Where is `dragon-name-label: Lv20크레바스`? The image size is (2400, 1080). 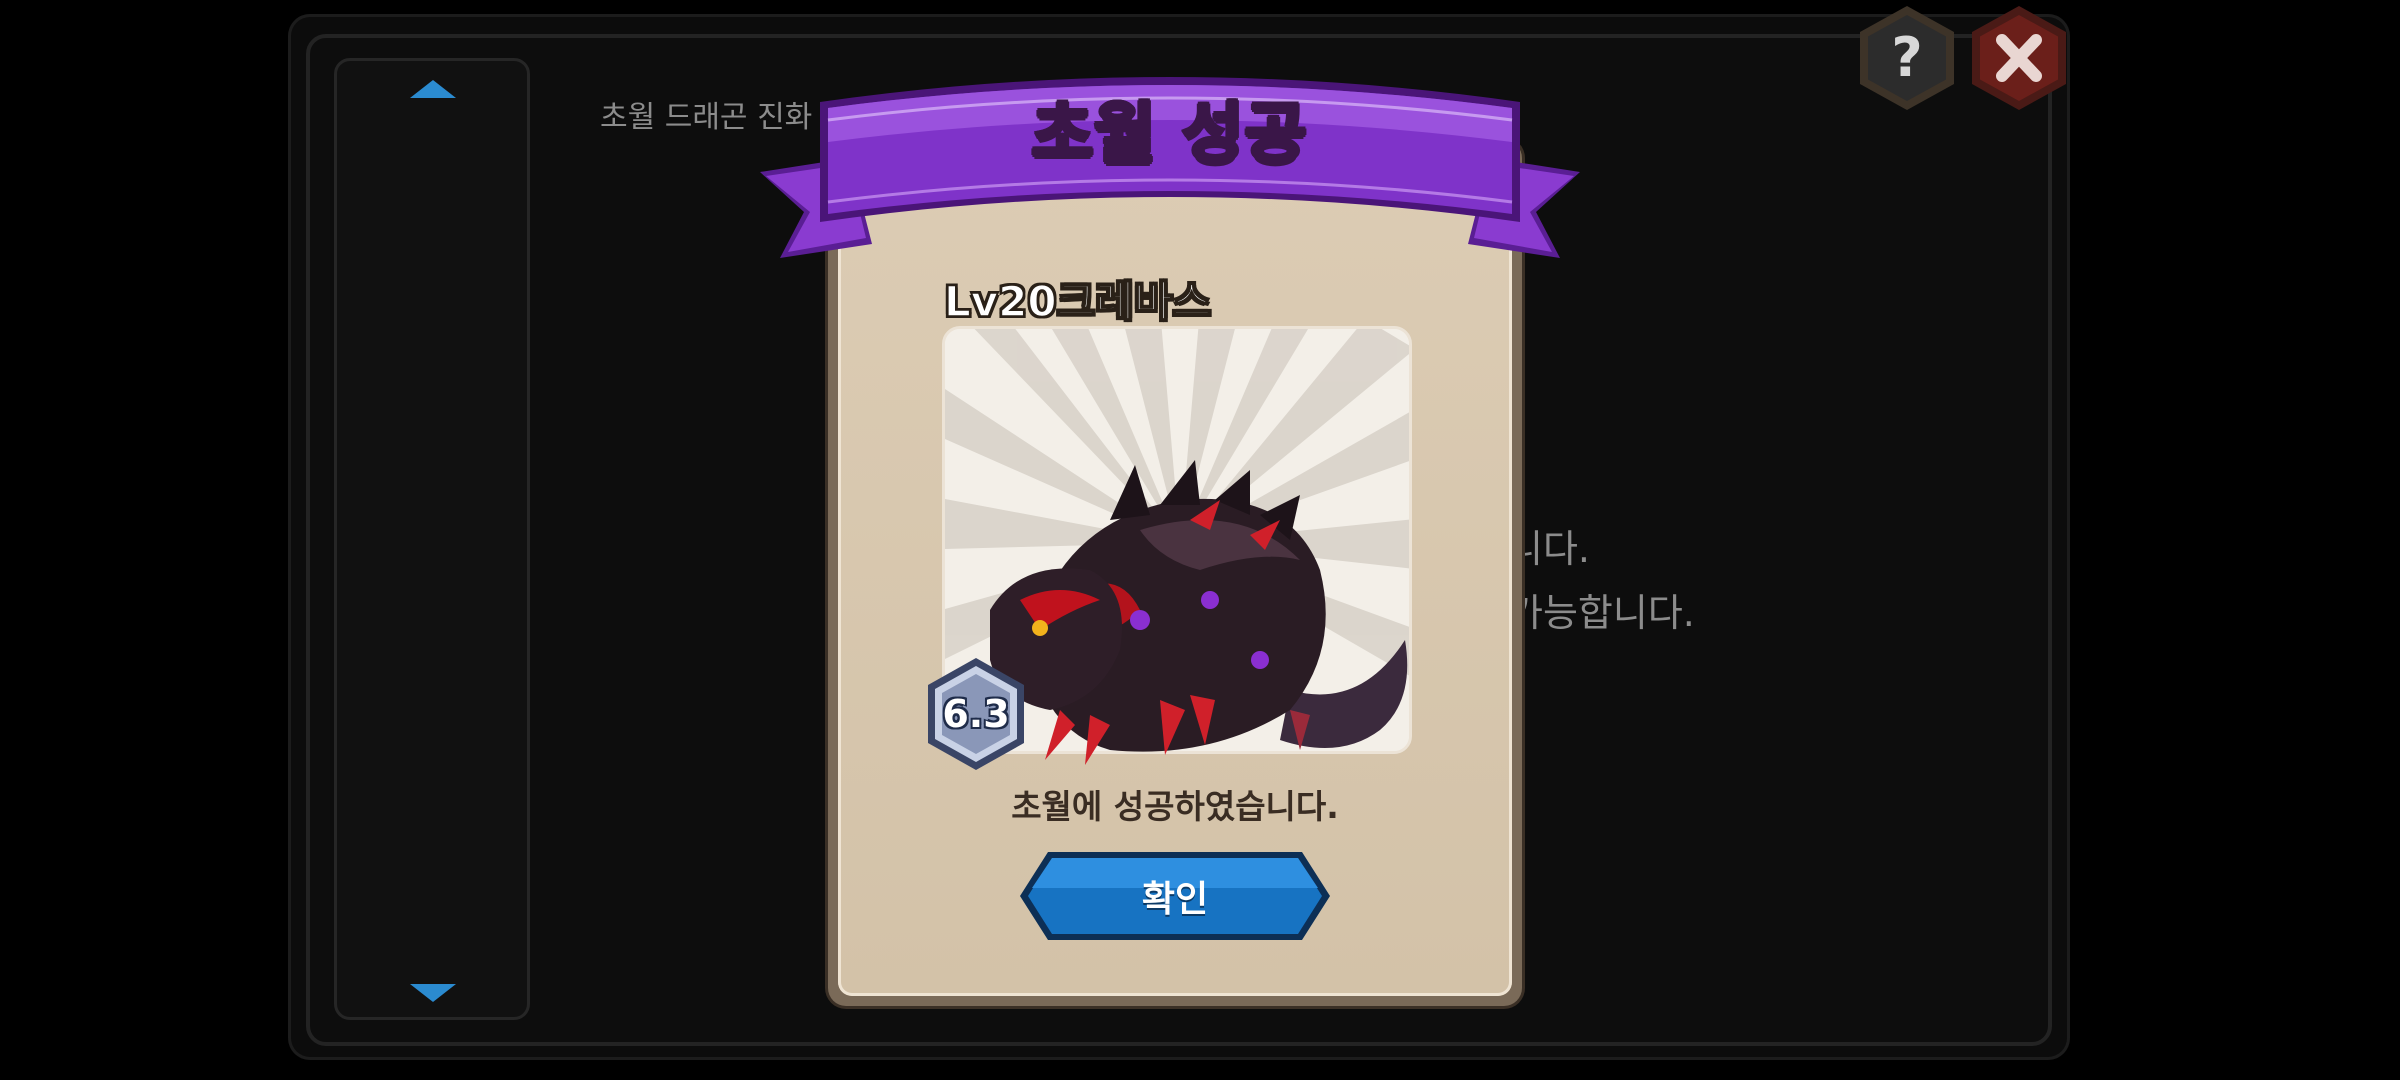
dragon-name-label: Lv20크레바스 is located at coordinates (1077, 301).